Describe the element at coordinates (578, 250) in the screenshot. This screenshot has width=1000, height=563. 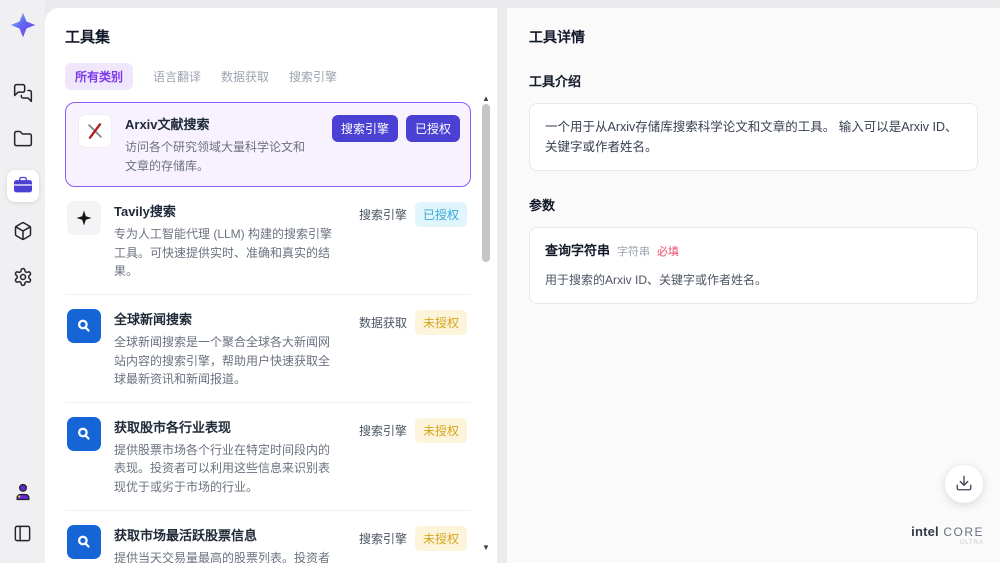
I see `param-name: 查询字符串` at that location.